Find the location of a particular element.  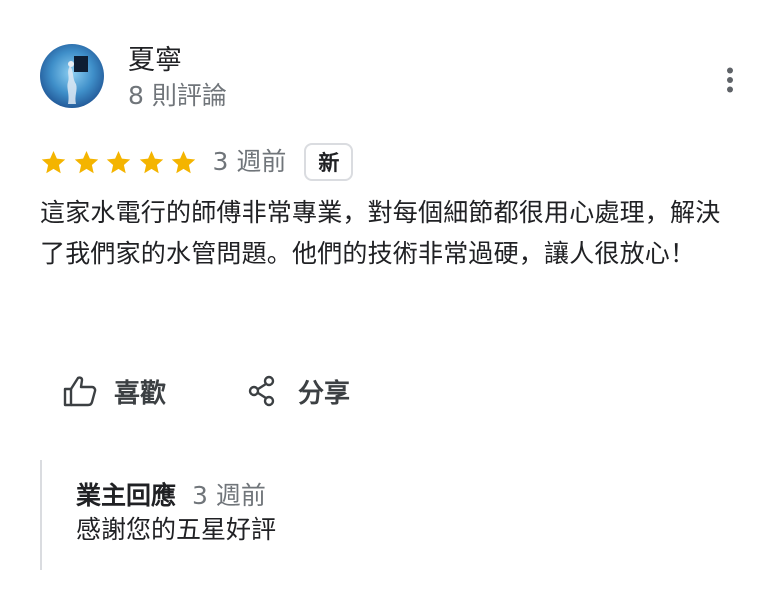

star-rating is located at coordinates (121, 162).